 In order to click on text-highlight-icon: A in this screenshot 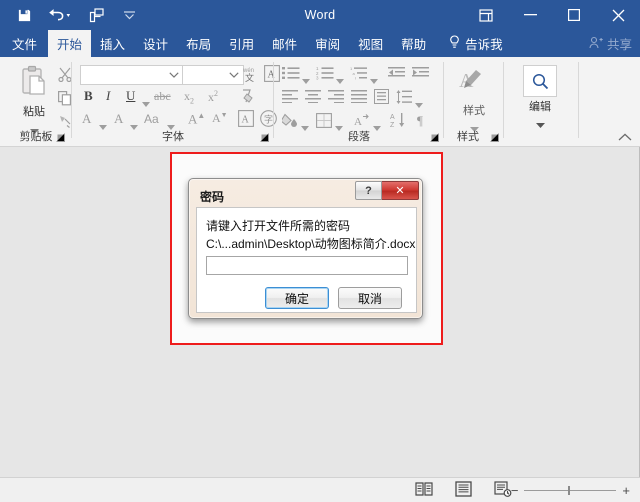, I will do `click(118, 119)`.